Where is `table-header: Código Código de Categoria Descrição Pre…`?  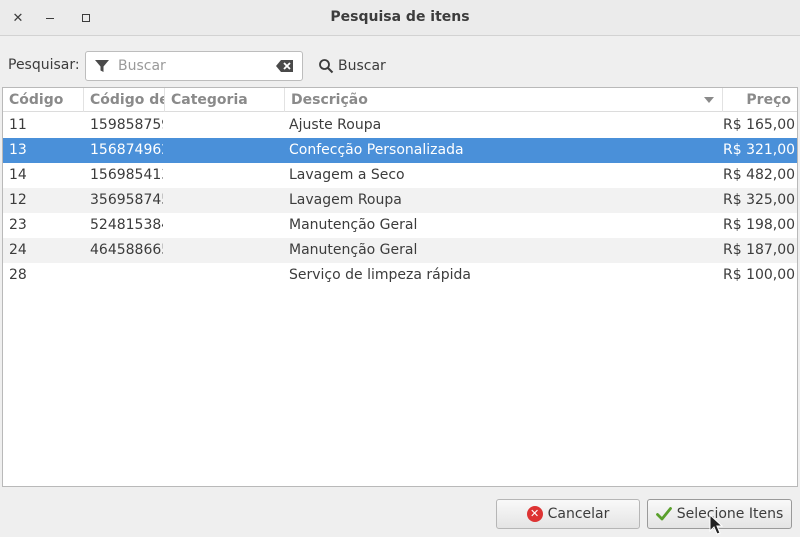
table-header: Código Código de Categoria Descrição Pre… is located at coordinates (400, 100).